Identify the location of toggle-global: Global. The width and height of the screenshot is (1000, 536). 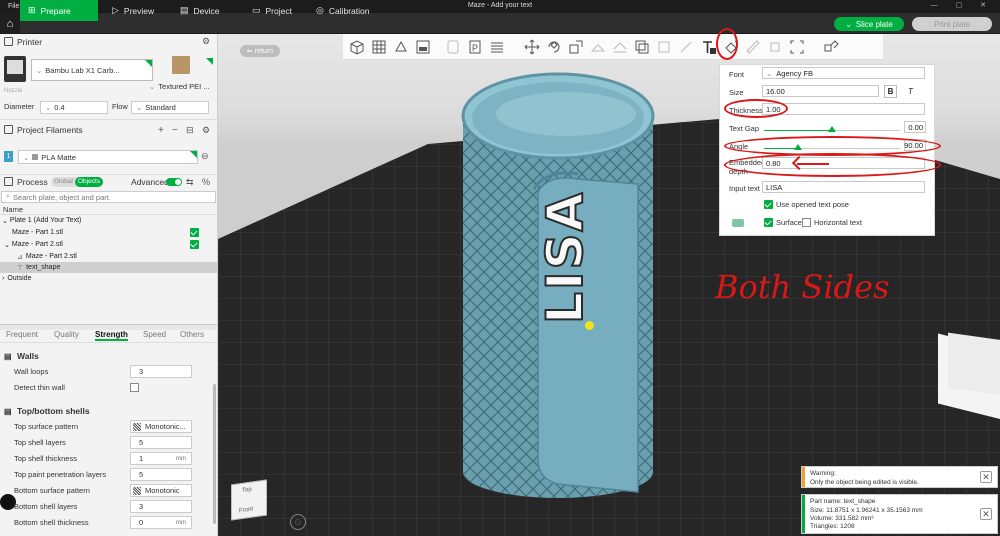
(63, 181).